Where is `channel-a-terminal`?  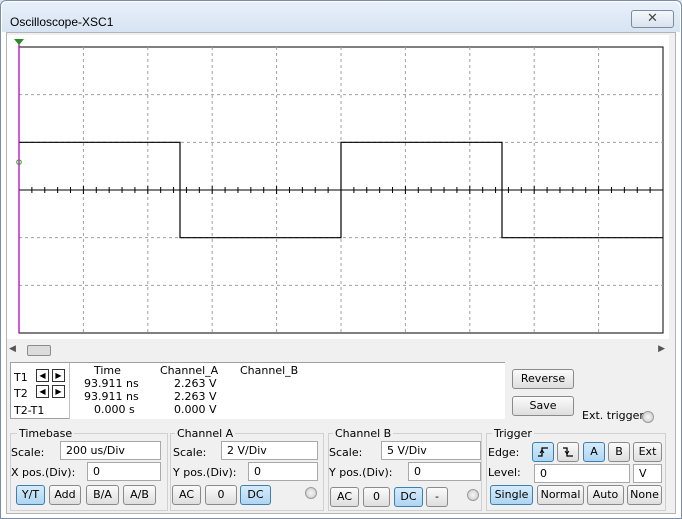 channel-a-terminal is located at coordinates (311, 493).